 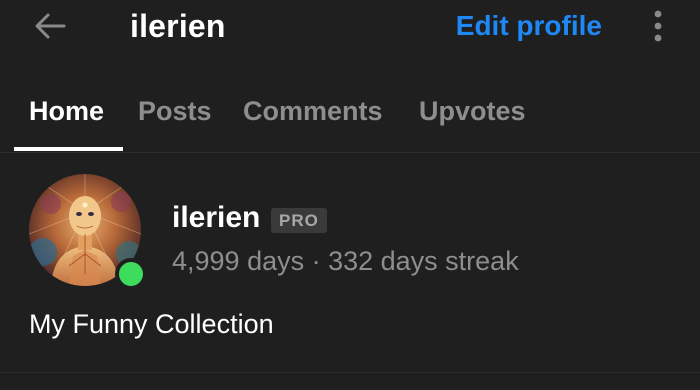 I want to click on active-tab-indicator, so click(x=68, y=149).